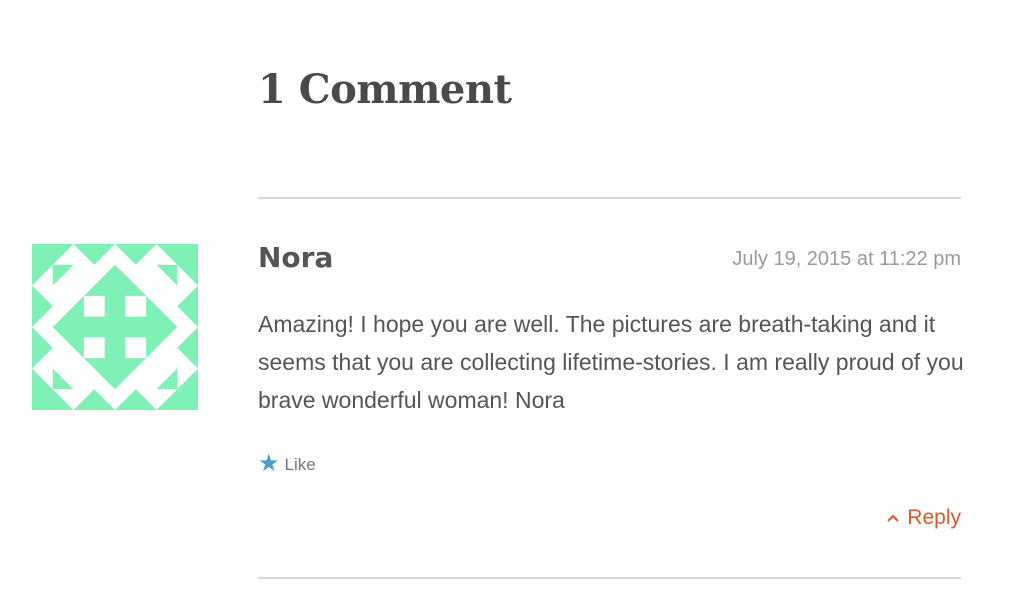 The height and width of the screenshot is (614, 1018). Describe the element at coordinates (385, 89) in the screenshot. I see `comments-title: 1 Comment` at that location.